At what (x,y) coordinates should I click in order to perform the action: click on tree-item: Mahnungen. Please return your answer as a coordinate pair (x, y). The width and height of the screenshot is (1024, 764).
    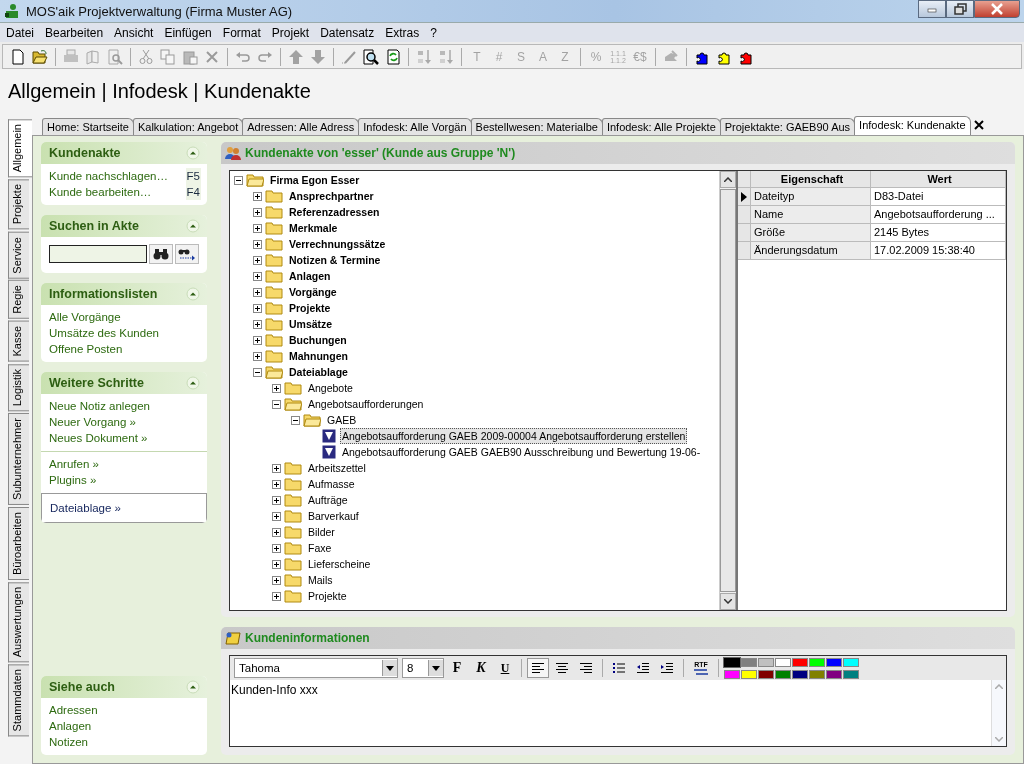
    Looking at the image, I should click on (318, 356).